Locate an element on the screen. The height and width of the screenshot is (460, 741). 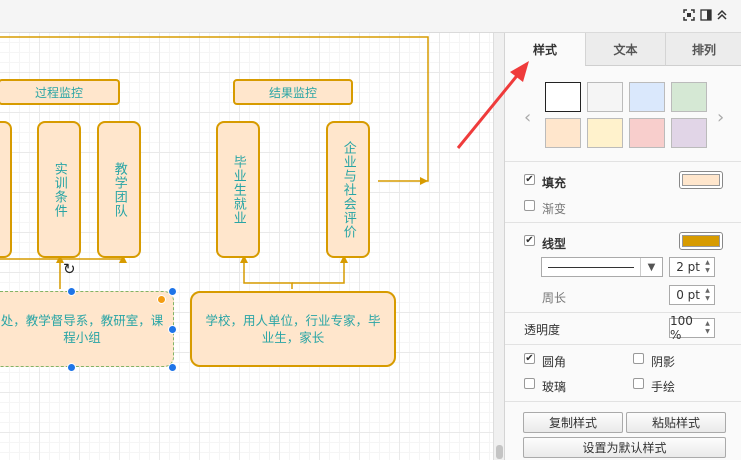
swatch-blue is located at coordinates (647, 97).